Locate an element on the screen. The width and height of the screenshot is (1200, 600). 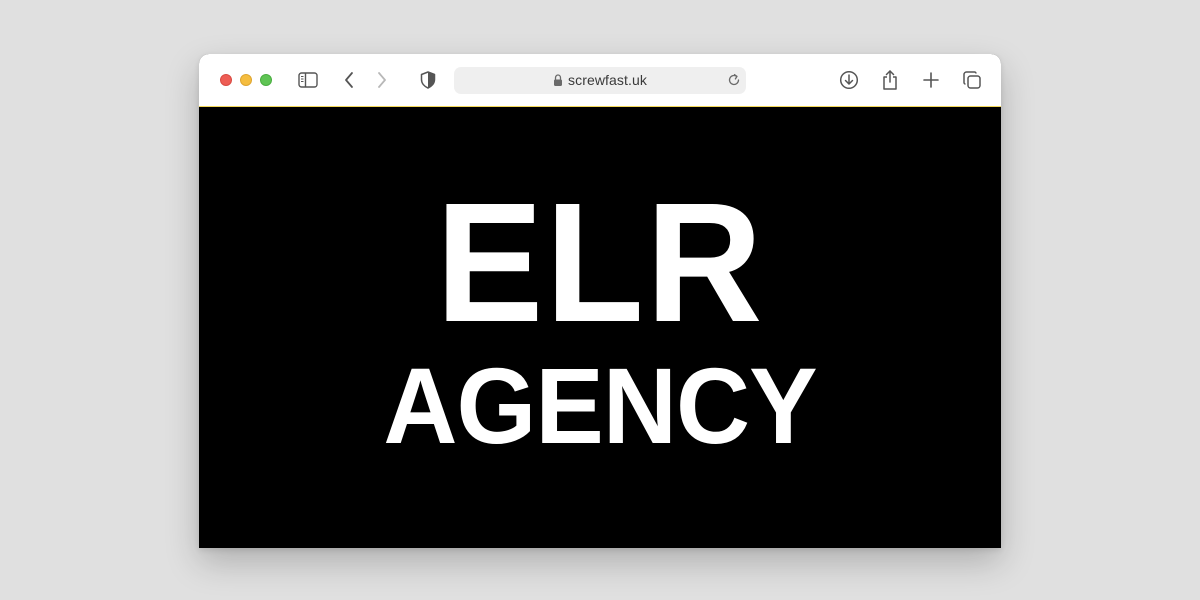
tabs-icon is located at coordinates (972, 80).